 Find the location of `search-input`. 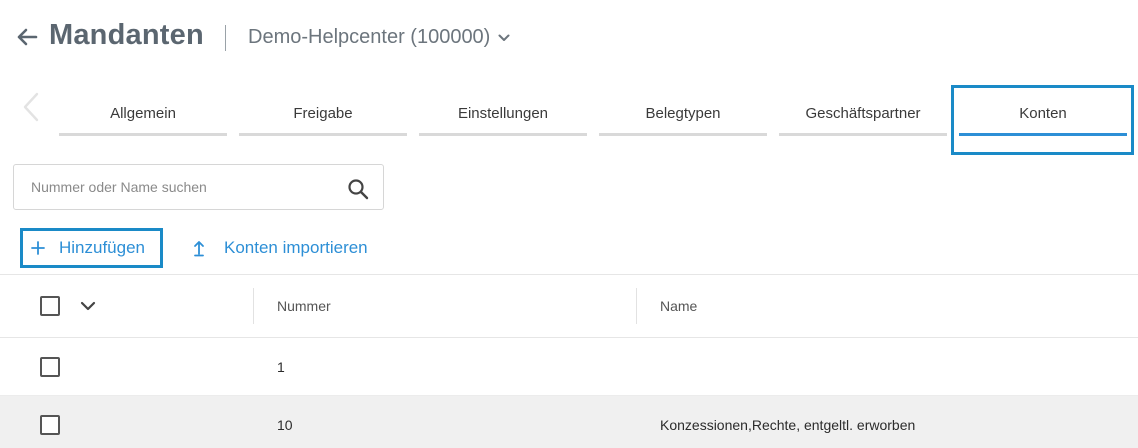

search-input is located at coordinates (174, 187).